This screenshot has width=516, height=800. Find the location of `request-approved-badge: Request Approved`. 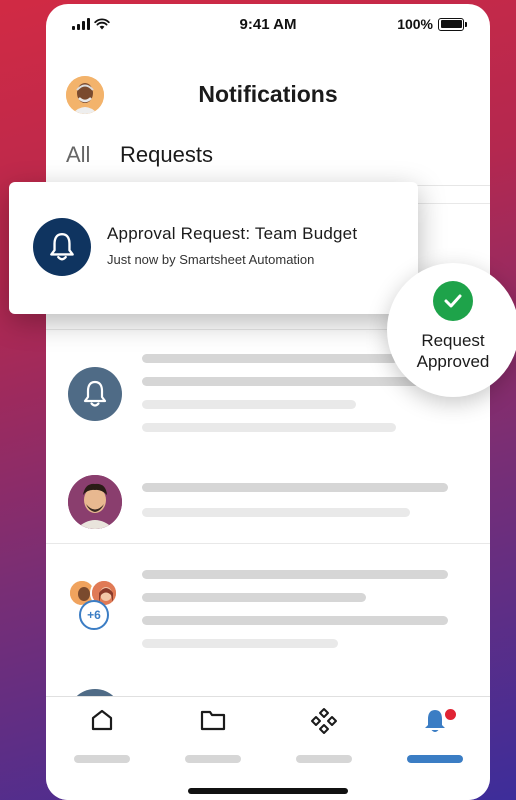

request-approved-badge: Request Approved is located at coordinates (451, 330).